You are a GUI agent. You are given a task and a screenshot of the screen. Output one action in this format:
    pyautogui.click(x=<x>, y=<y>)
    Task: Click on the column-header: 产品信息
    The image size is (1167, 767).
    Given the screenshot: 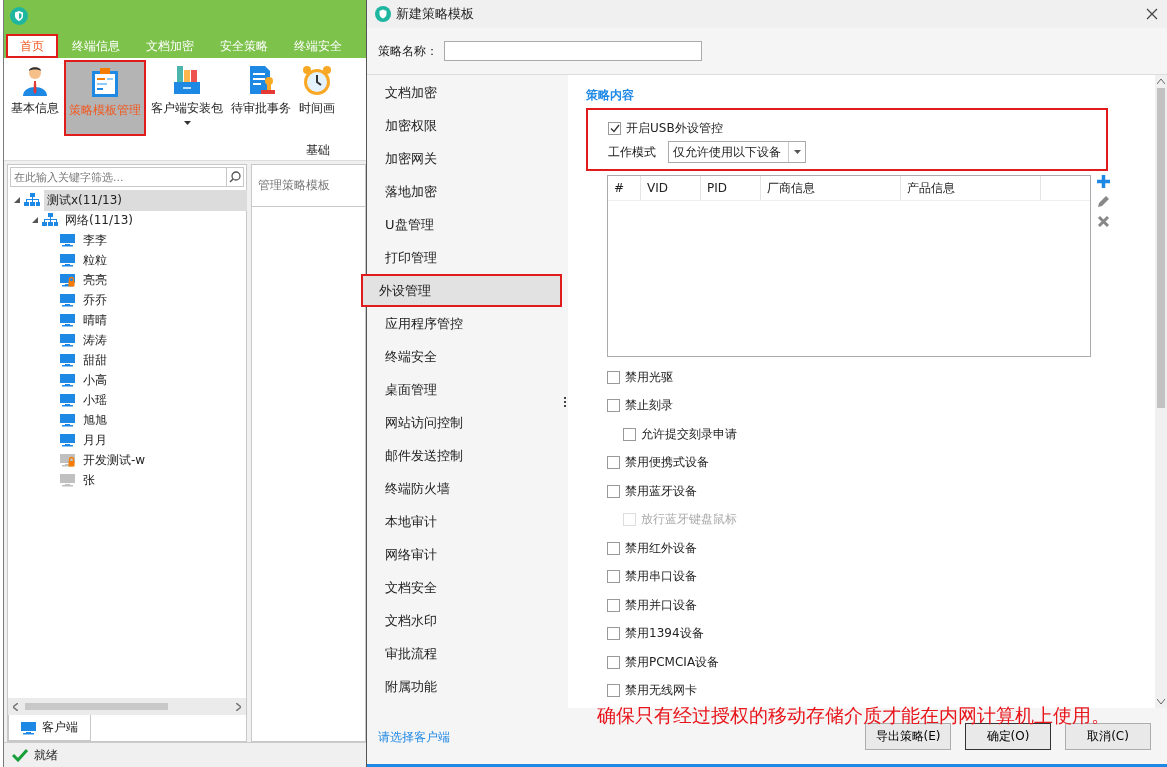 What is the action you would take?
    pyautogui.click(x=971, y=188)
    